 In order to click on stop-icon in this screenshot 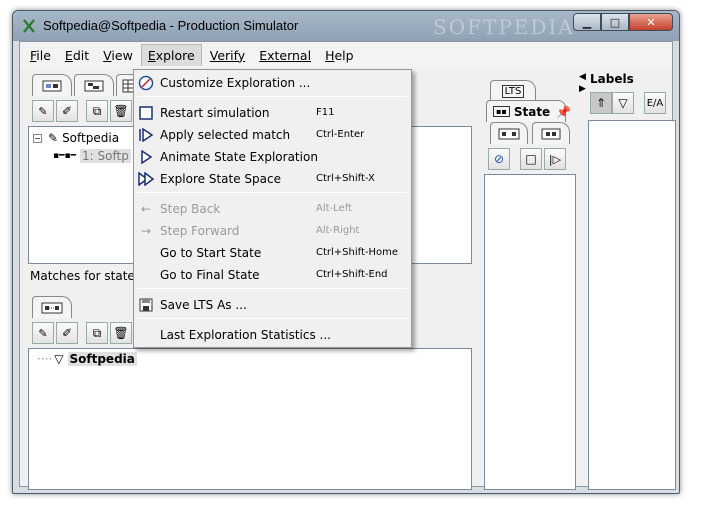, I will do `click(146, 113)`.